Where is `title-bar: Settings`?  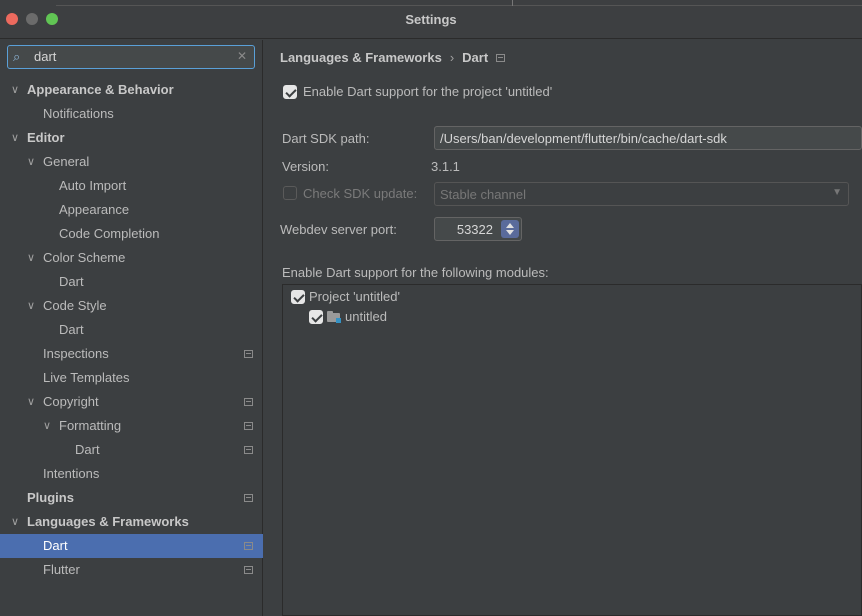
title-bar: Settings is located at coordinates (431, 19).